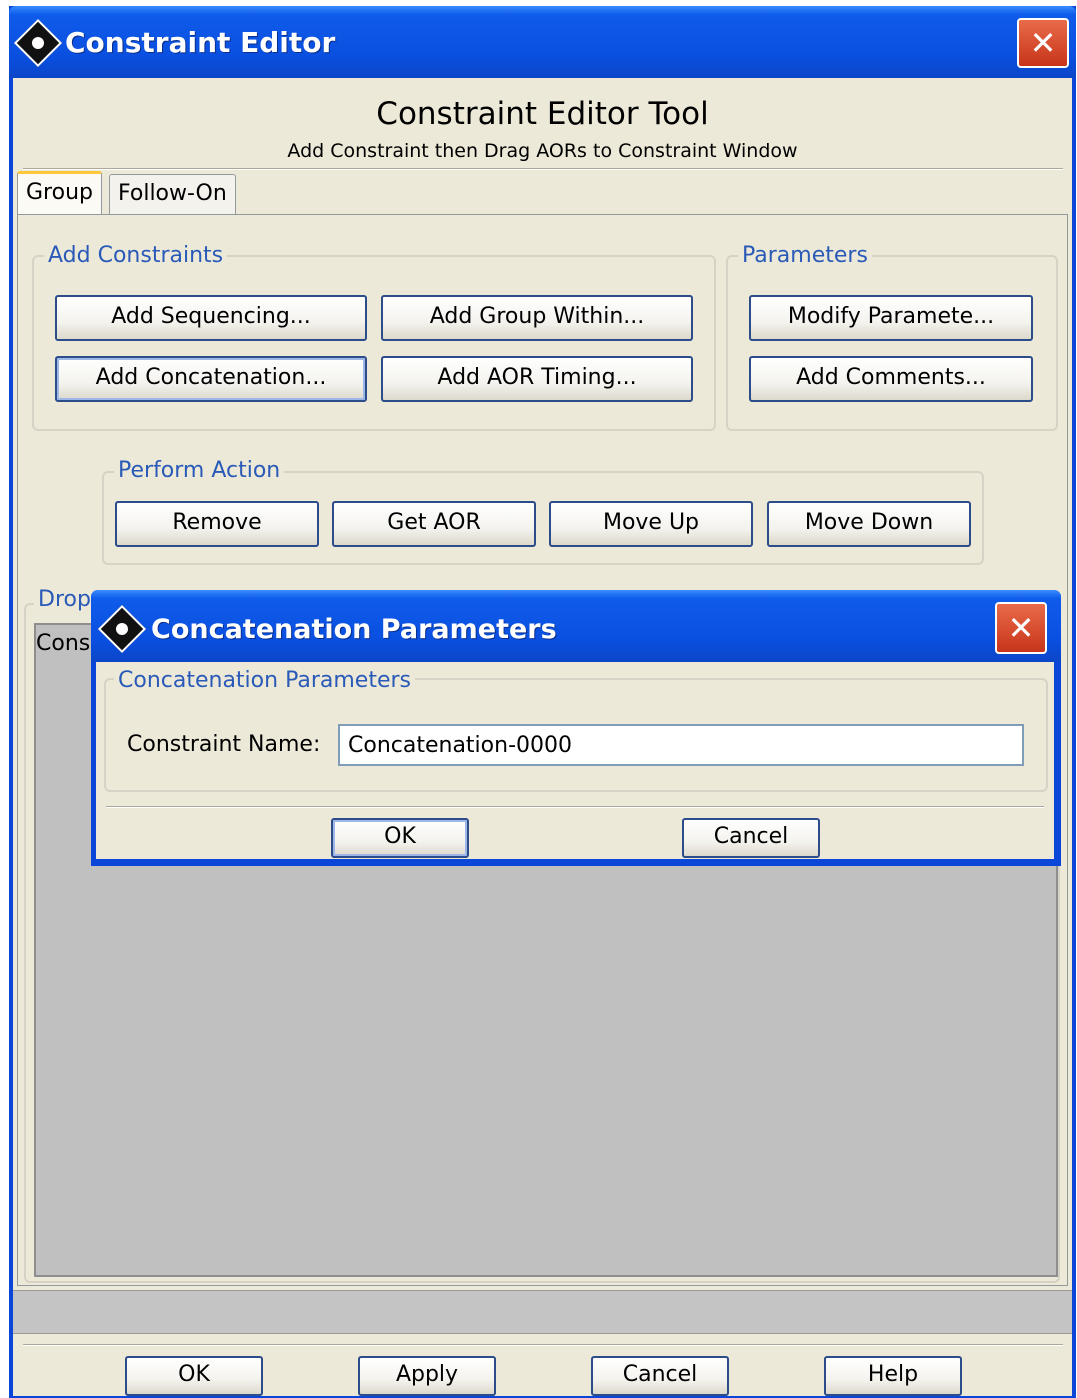 The height and width of the screenshot is (1398, 1077). I want to click on dialog-cancel-button: Cancel, so click(751, 838).